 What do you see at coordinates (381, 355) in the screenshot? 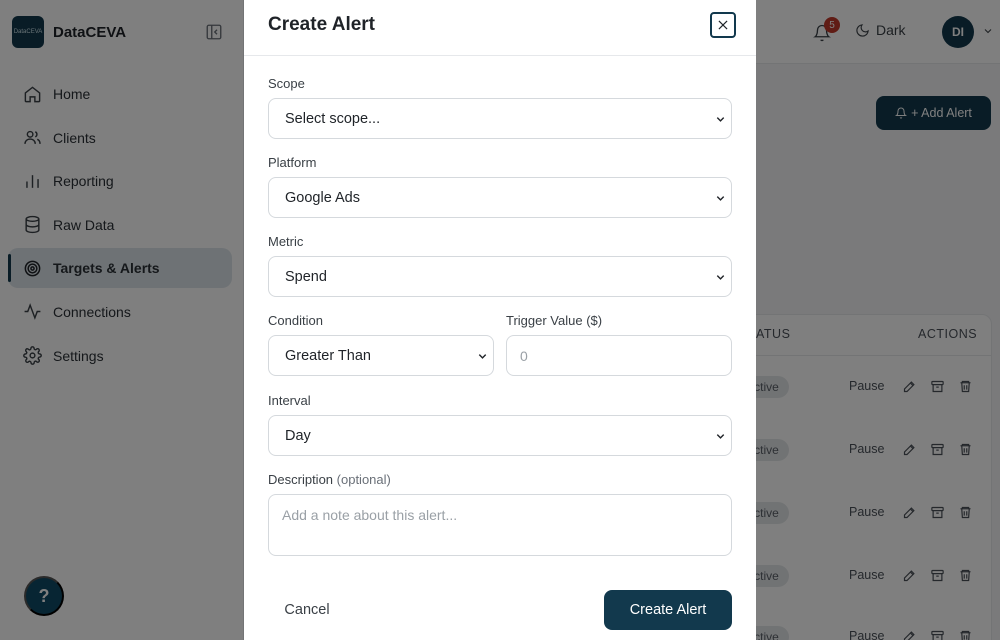
I see `condition-select: Greater Than` at bounding box center [381, 355].